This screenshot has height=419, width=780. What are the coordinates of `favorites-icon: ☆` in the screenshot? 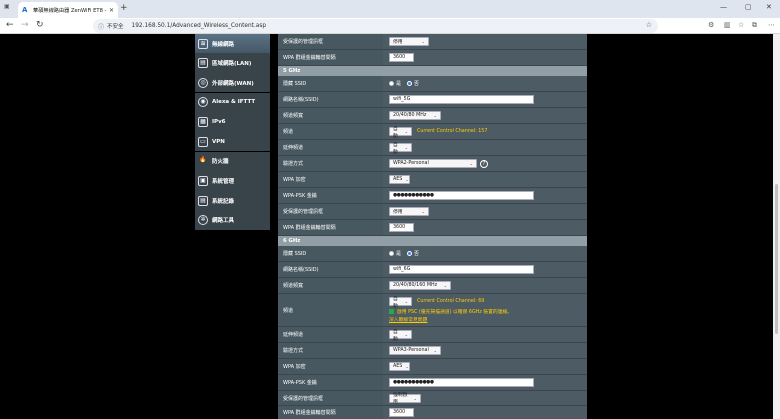 It's located at (741, 25).